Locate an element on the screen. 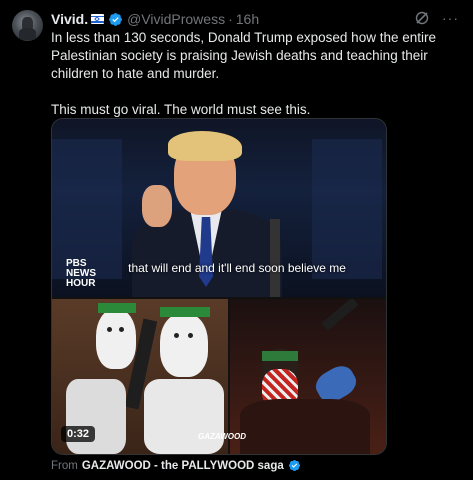 This screenshot has height=480, width=473. video-source-attribution: From GAZAWOOD - the PALLYWOOD saga is located at coordinates (176, 465).